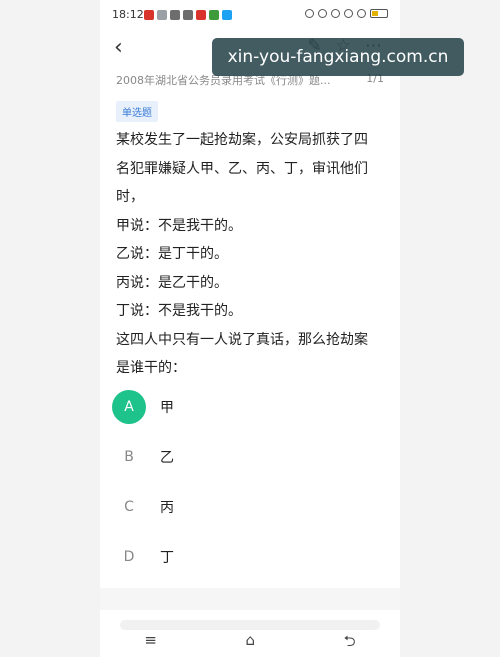 The height and width of the screenshot is (657, 500). What do you see at coordinates (179, 311) in the screenshot?
I see `question-line: 丁说：不是我干的。` at bounding box center [179, 311].